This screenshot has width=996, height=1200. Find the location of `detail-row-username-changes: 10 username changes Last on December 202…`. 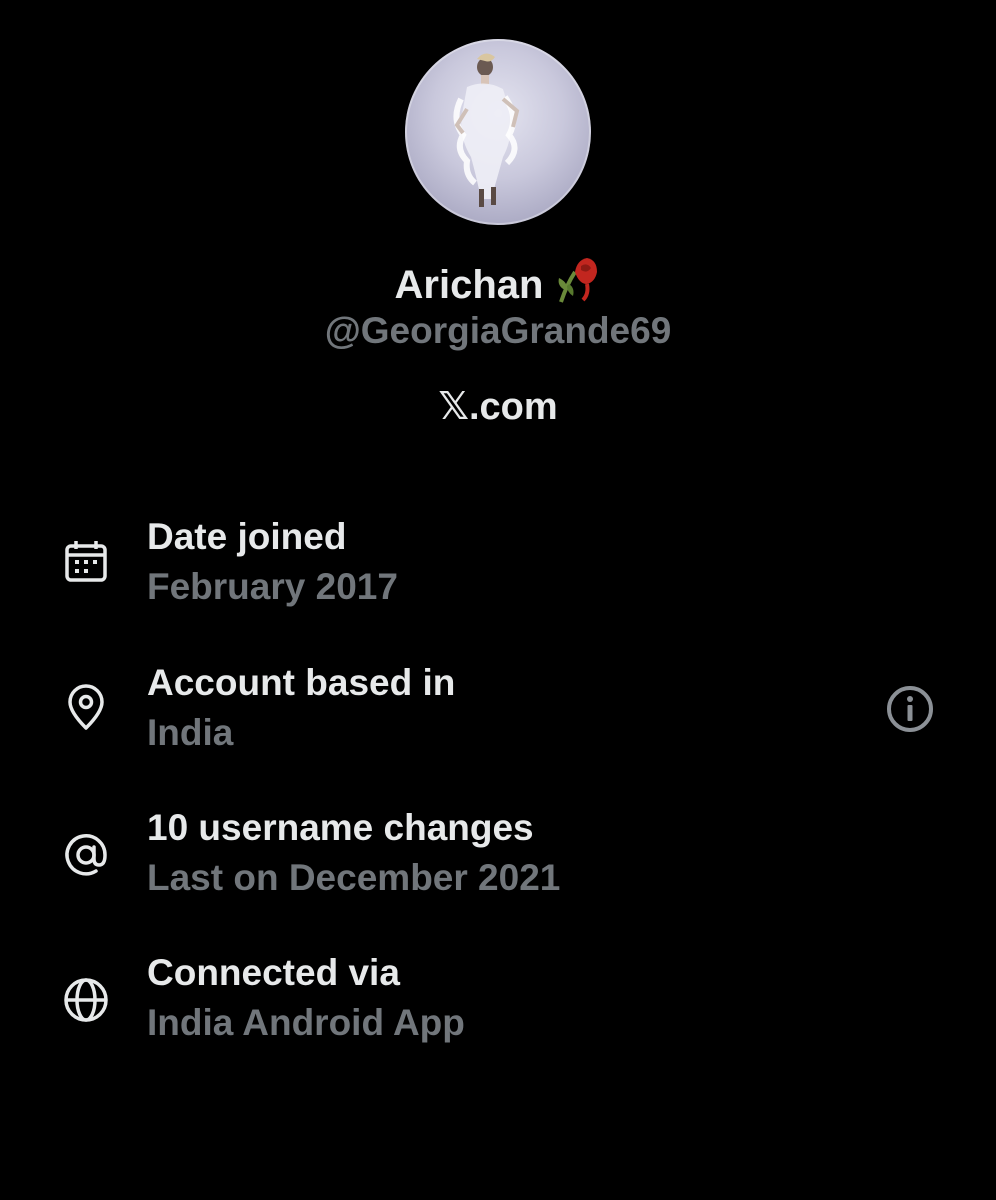

detail-row-username-changes: 10 username changes Last on December 202… is located at coordinates (498, 860).